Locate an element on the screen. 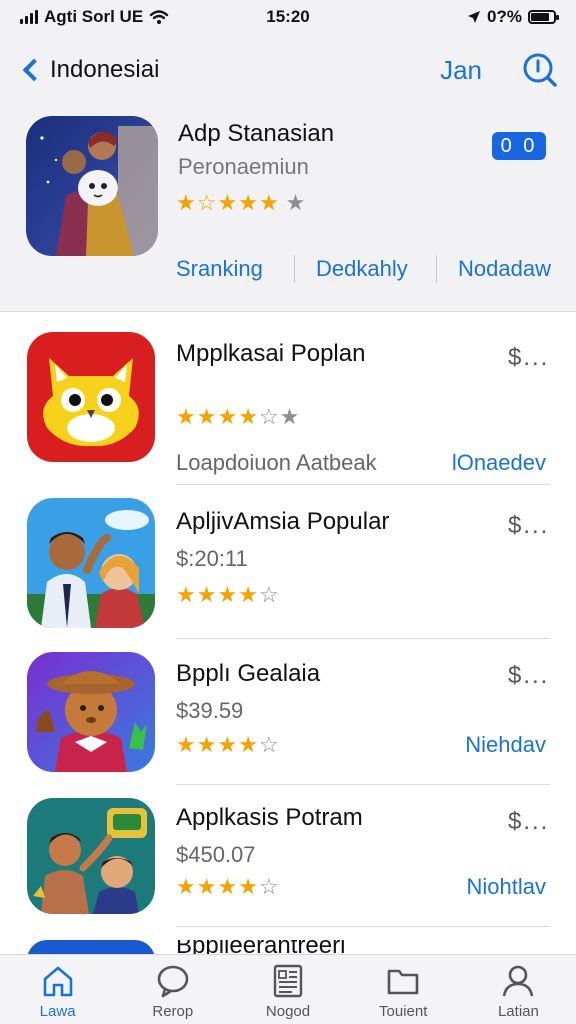  tab-news: Nogod is located at coordinates (287, 989).